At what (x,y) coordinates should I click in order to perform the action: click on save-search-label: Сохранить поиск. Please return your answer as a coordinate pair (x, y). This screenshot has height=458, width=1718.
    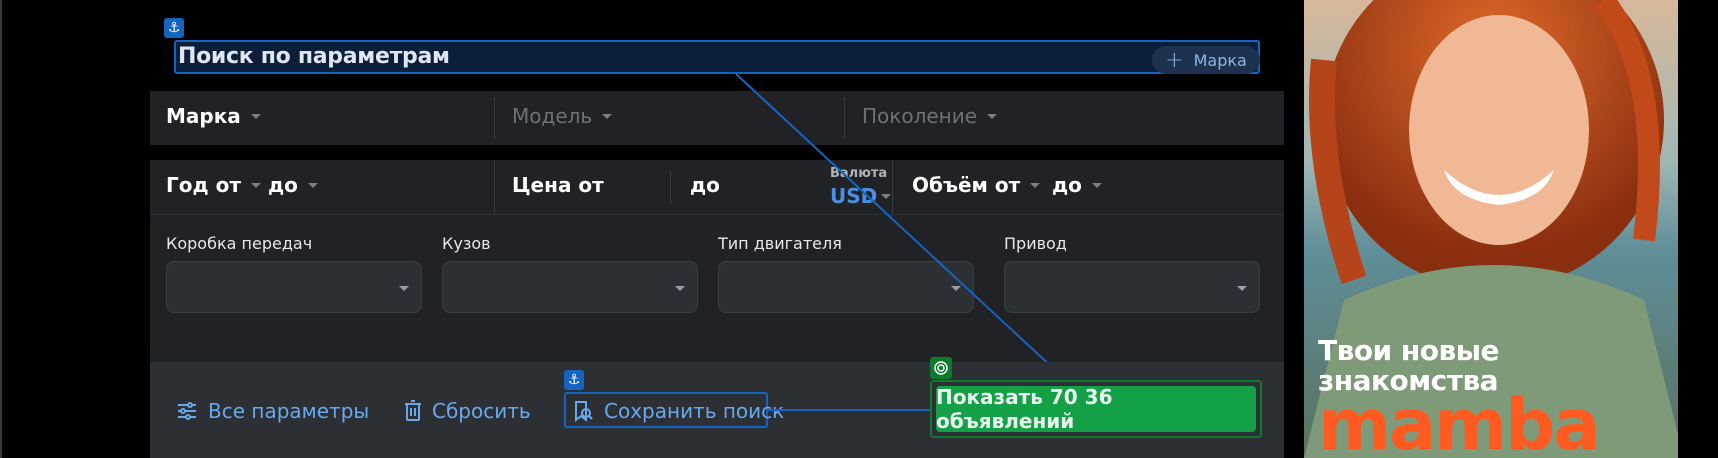
    Looking at the image, I should click on (694, 411).